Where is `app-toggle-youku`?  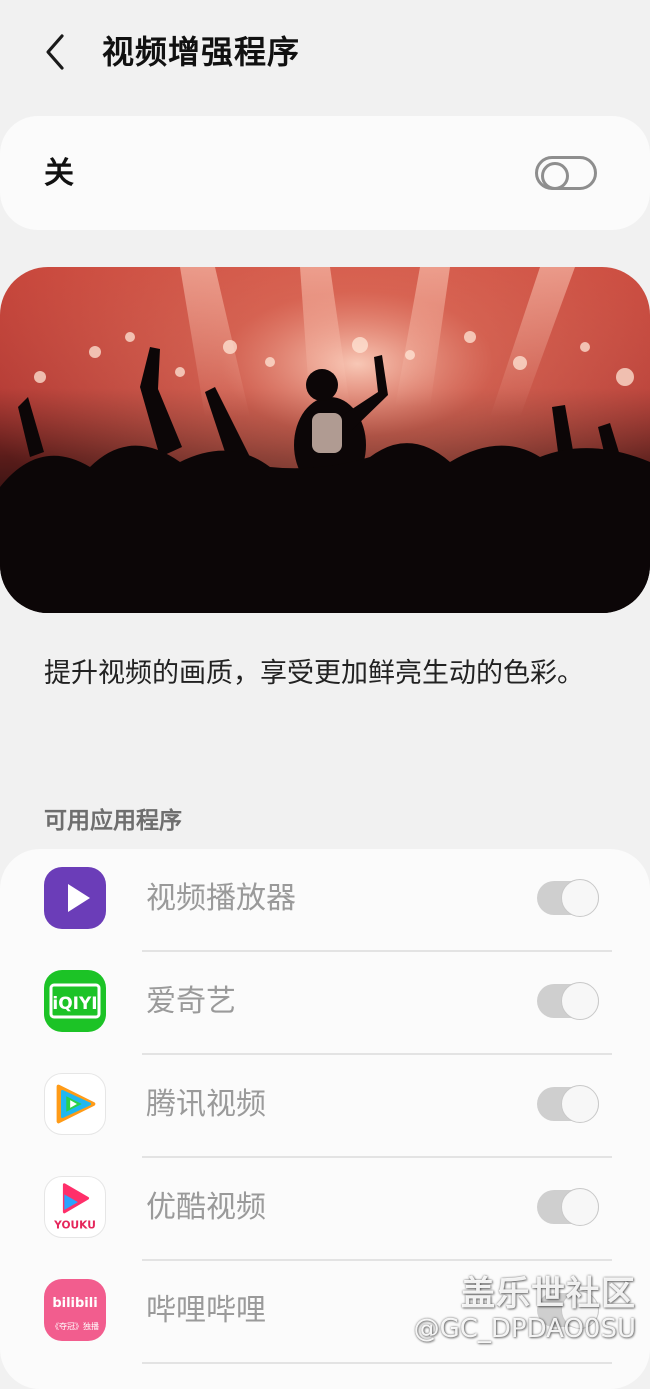 app-toggle-youku is located at coordinates (568, 1207).